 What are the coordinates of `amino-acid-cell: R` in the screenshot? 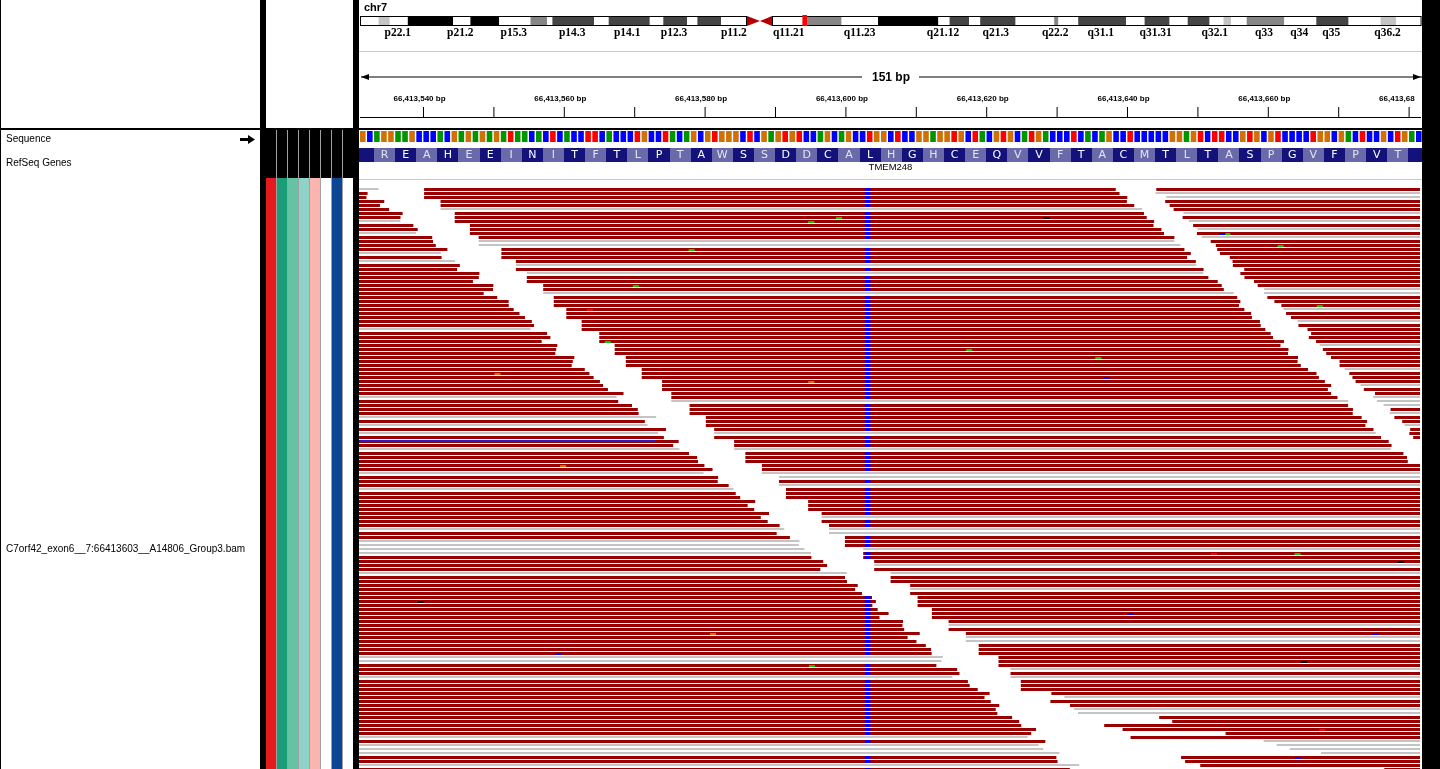 It's located at (385, 155).